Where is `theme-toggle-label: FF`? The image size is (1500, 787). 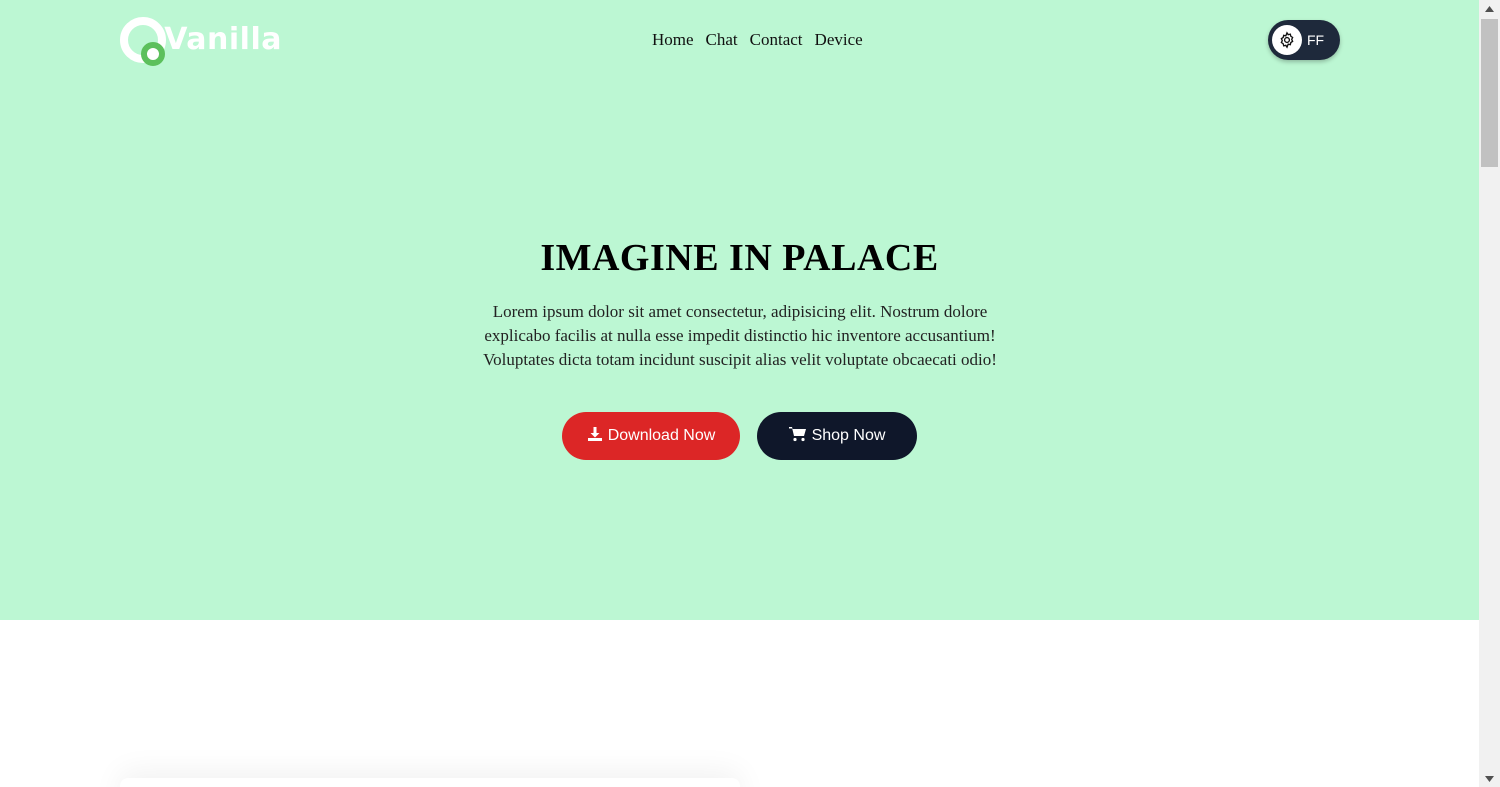 theme-toggle-label: FF is located at coordinates (1316, 40).